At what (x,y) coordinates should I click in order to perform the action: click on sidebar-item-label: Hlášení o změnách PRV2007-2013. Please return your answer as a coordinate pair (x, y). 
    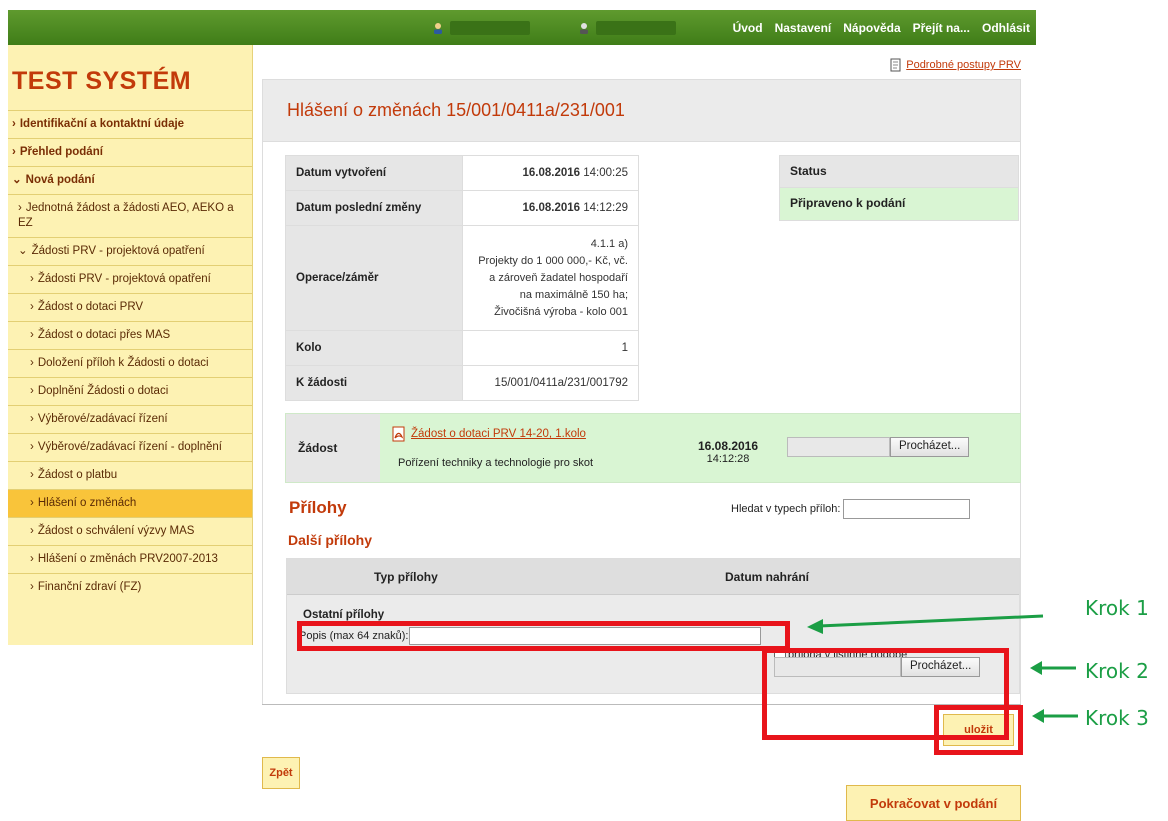
    Looking at the image, I should click on (127, 559).